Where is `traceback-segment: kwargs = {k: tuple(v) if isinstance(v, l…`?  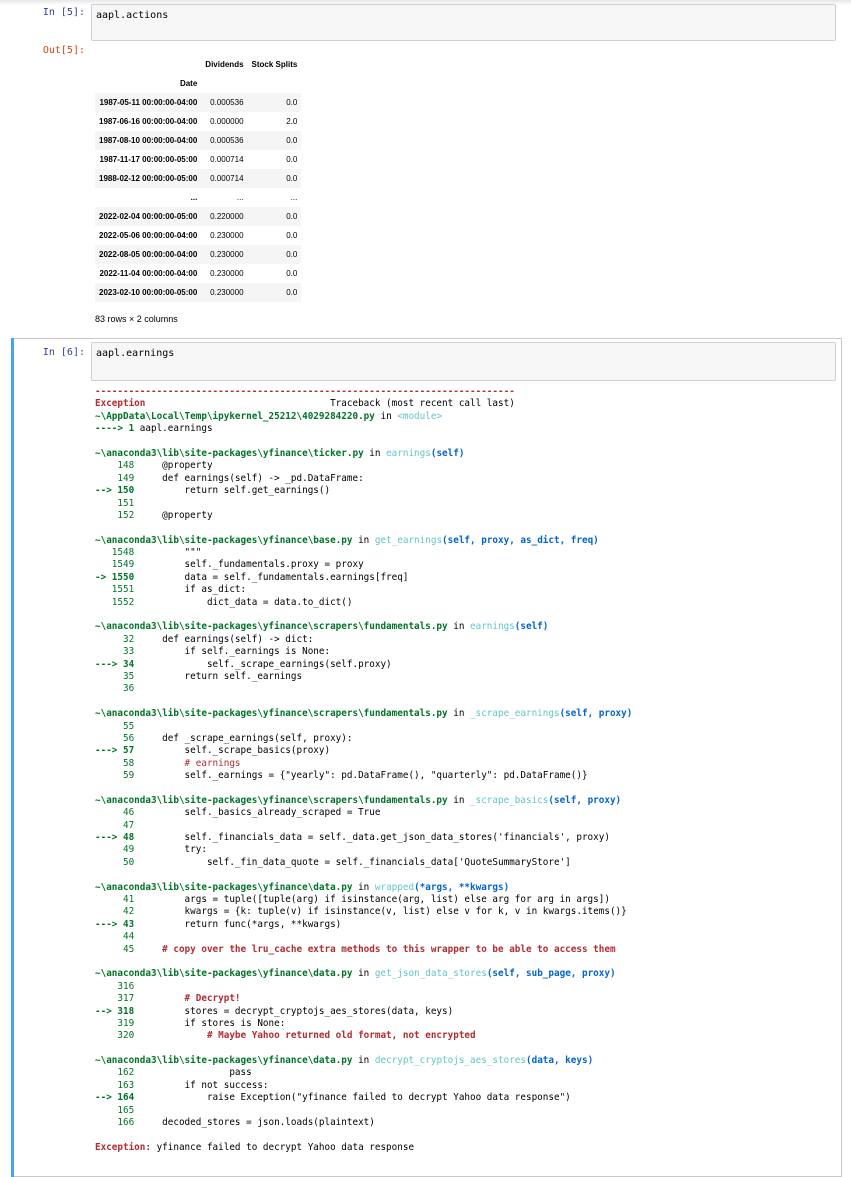
traceback-segment: kwargs = {k: tuple(v) if isinstance(v, l… is located at coordinates (380, 912).